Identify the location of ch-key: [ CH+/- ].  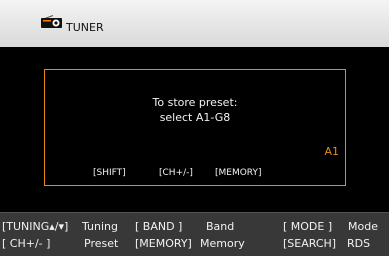
(26, 243).